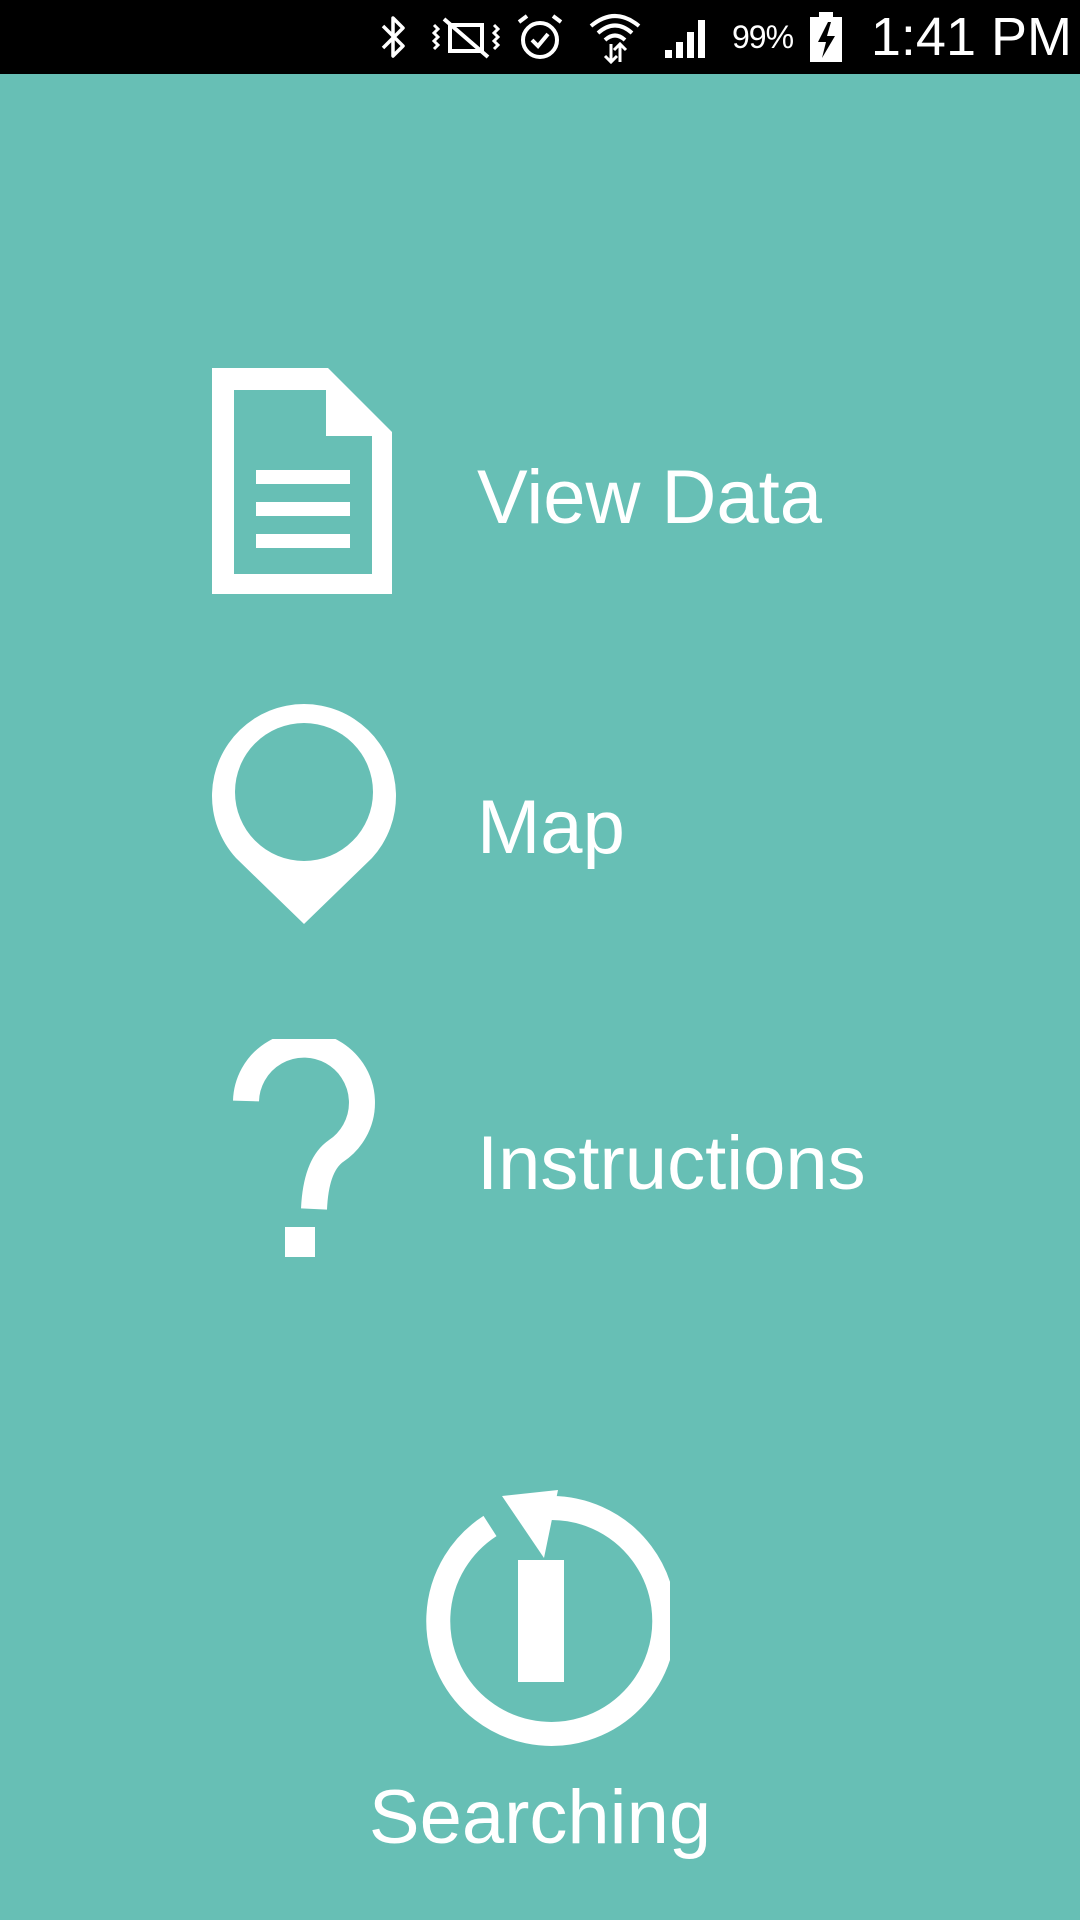 The width and height of the screenshot is (1080, 1920). Describe the element at coordinates (615, 37) in the screenshot. I see `wifi-icon` at that location.